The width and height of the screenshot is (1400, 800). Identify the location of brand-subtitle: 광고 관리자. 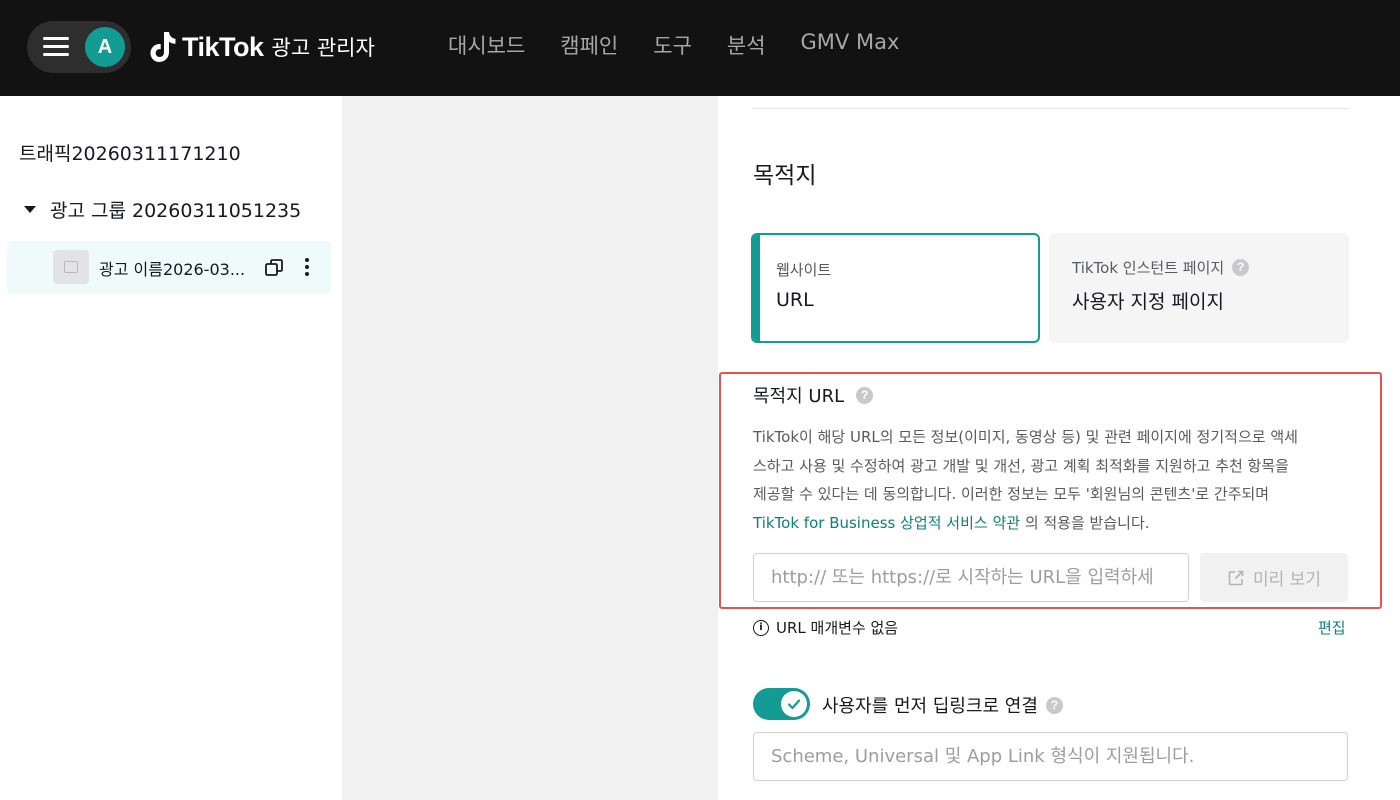
(323, 48).